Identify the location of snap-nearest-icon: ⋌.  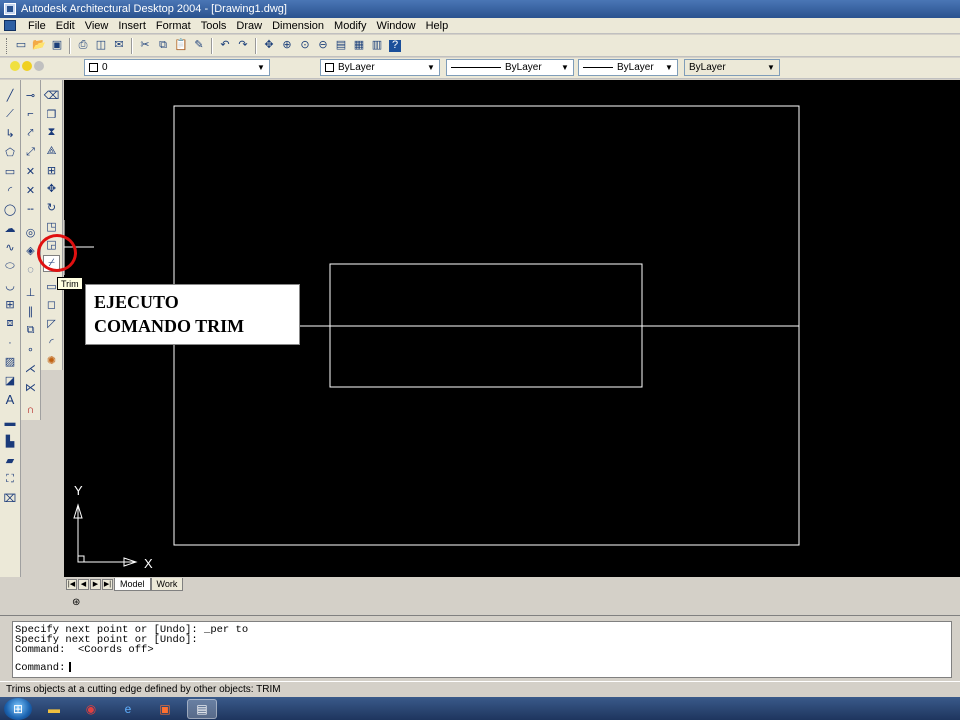
(30, 368).